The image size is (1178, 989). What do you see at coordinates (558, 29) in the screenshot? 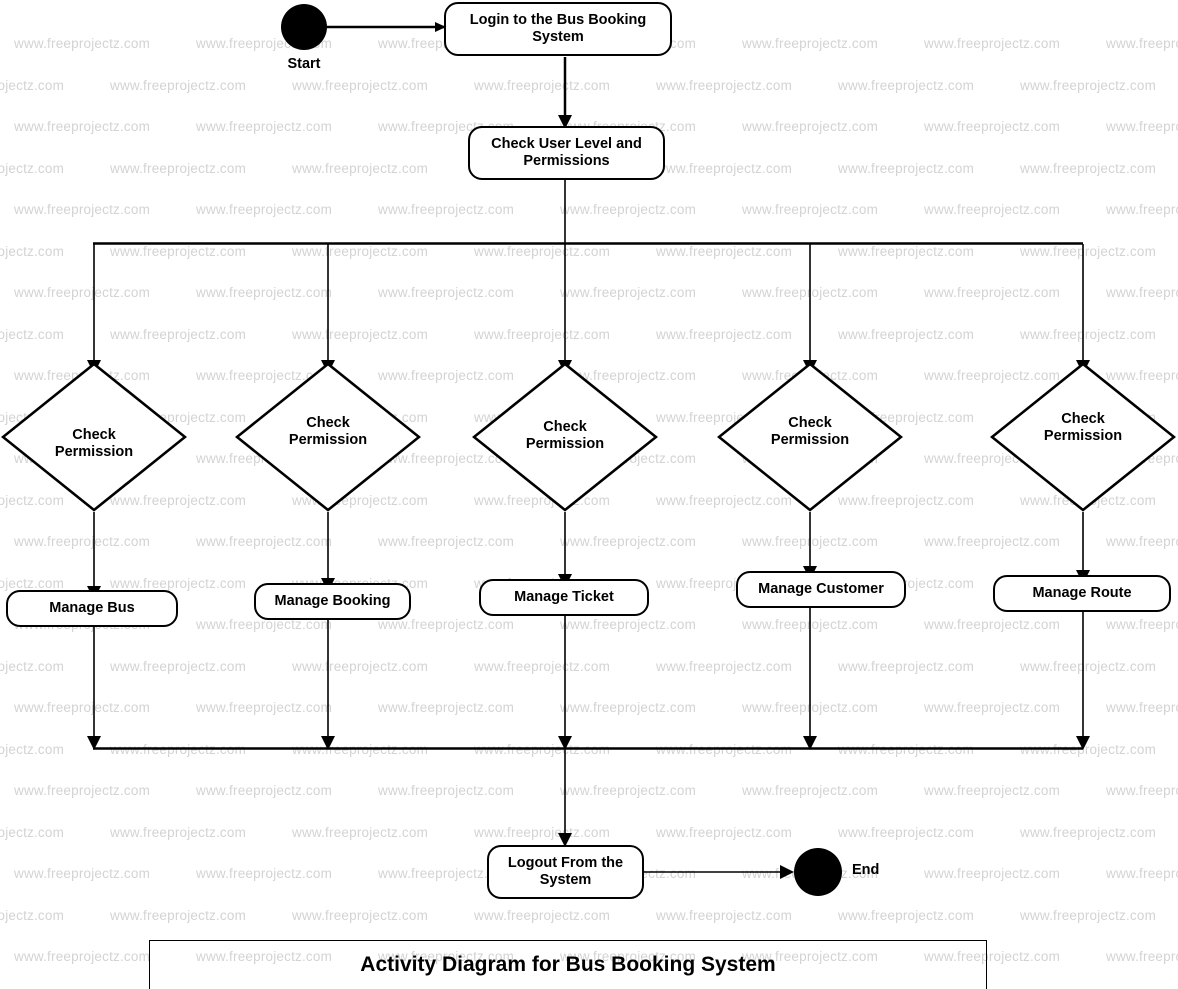
I see `activity-login: Login to the Bus Booking System` at bounding box center [558, 29].